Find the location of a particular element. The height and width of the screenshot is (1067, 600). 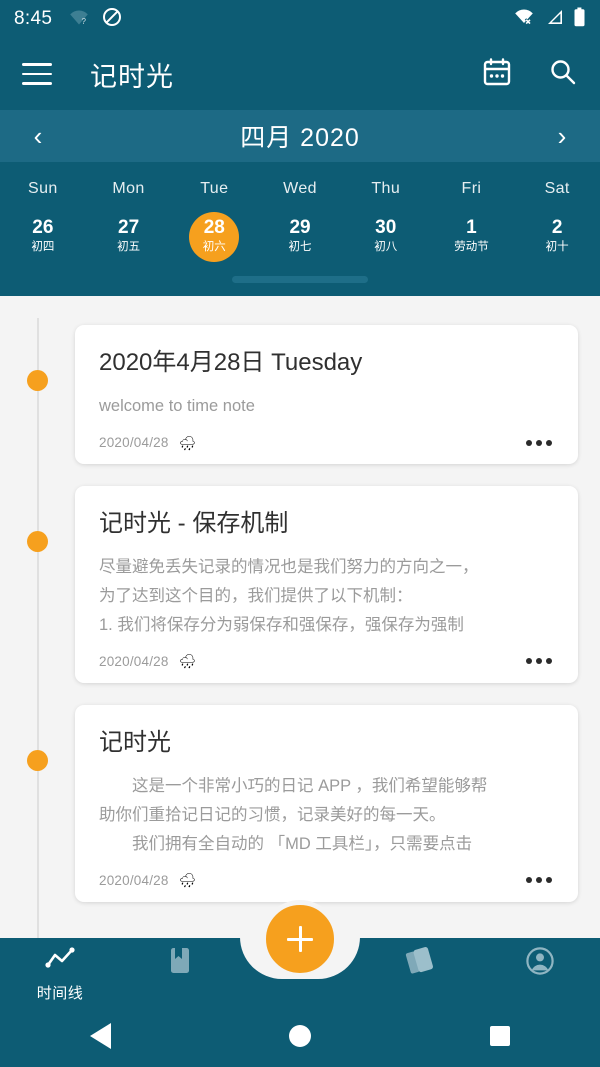

calendar-day-cell: 29 初七 is located at coordinates (300, 237).